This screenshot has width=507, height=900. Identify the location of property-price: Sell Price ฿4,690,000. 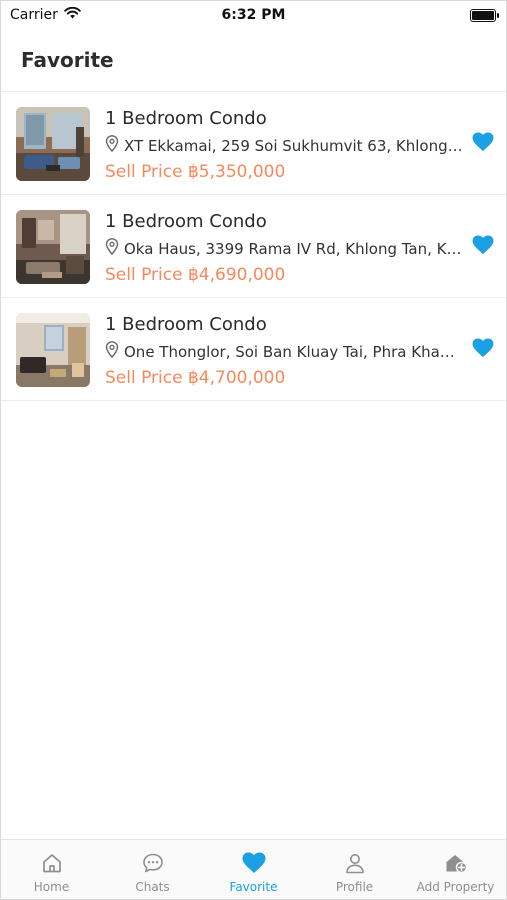
(195, 275).